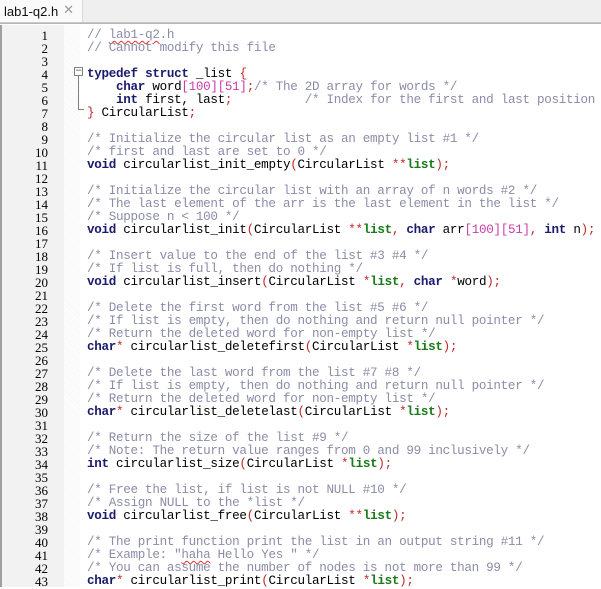  Describe the element at coordinates (98, 35) in the screenshot. I see `comment-token: //` at that location.